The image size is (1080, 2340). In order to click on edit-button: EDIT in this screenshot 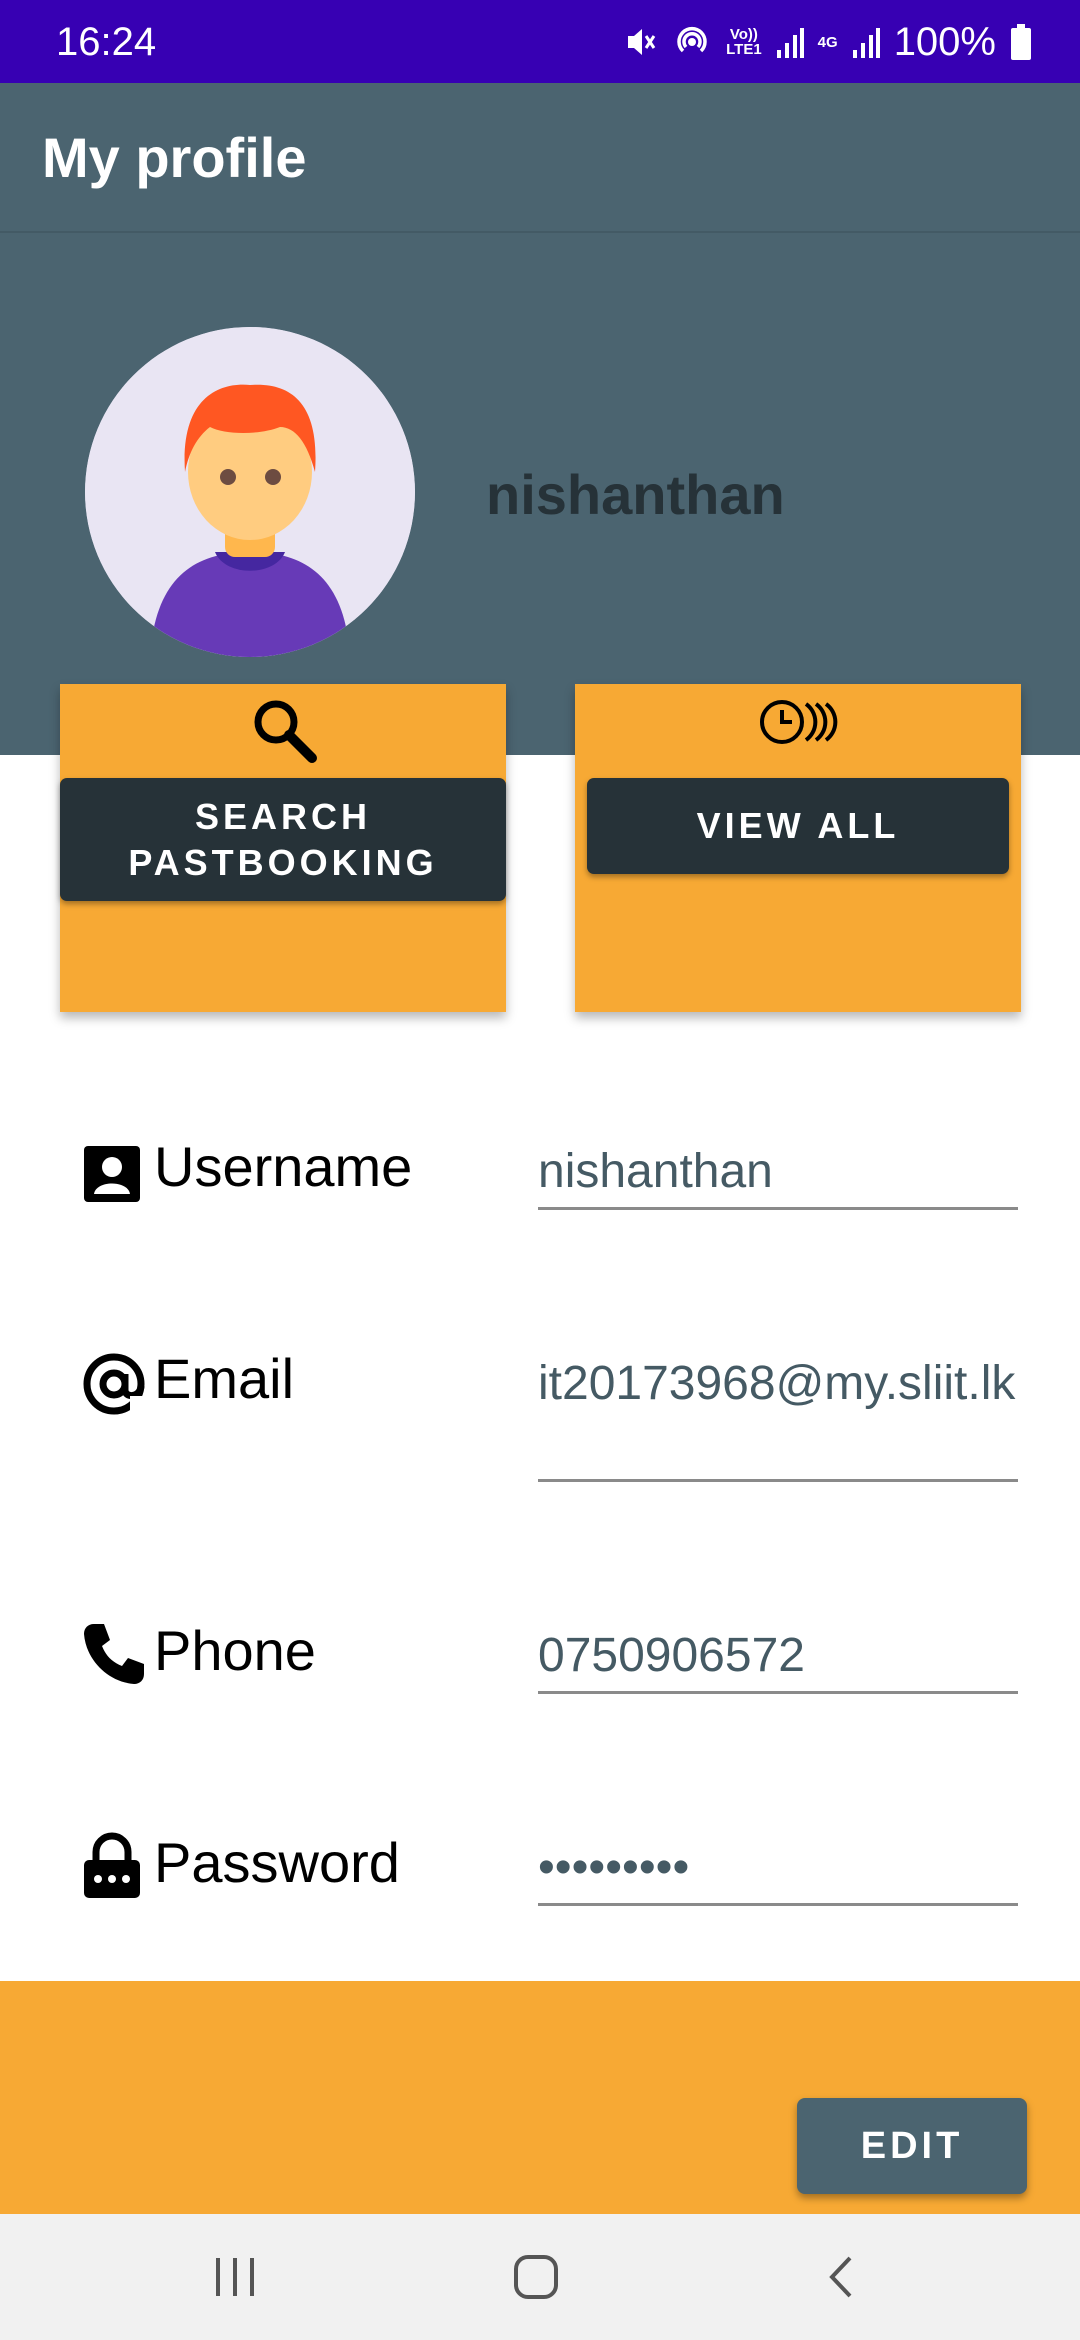, I will do `click(912, 2146)`.